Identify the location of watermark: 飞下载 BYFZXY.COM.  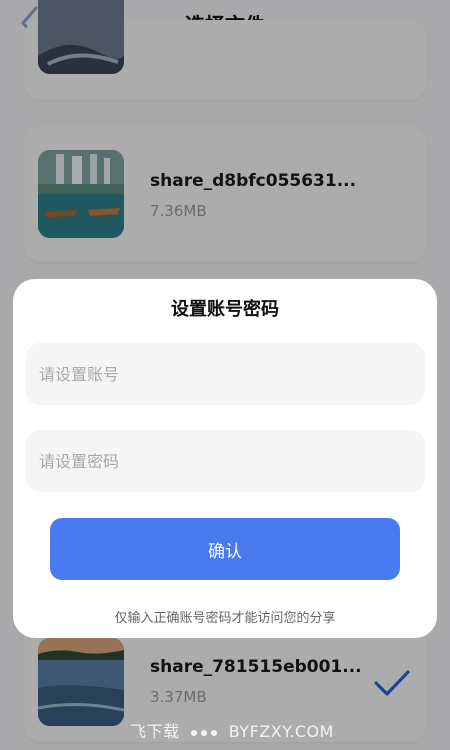
(232, 730).